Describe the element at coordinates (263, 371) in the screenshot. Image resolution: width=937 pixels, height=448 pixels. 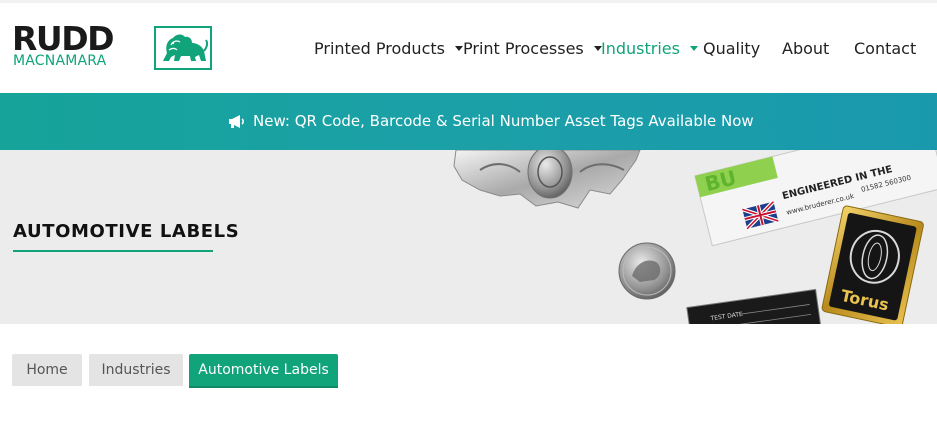
I see `breadcrumb-current: Automotive Labels` at that location.